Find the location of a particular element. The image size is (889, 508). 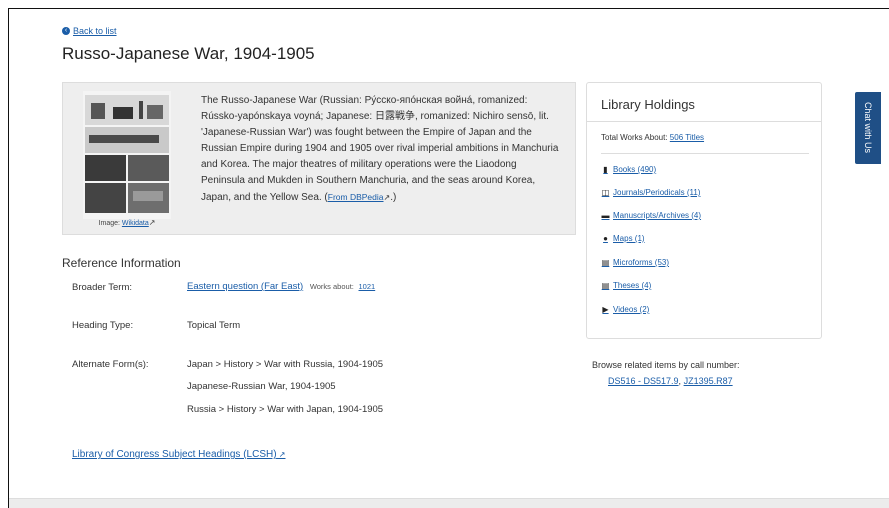

image-caption: Image: Wikidata↗ is located at coordinates (127, 222).